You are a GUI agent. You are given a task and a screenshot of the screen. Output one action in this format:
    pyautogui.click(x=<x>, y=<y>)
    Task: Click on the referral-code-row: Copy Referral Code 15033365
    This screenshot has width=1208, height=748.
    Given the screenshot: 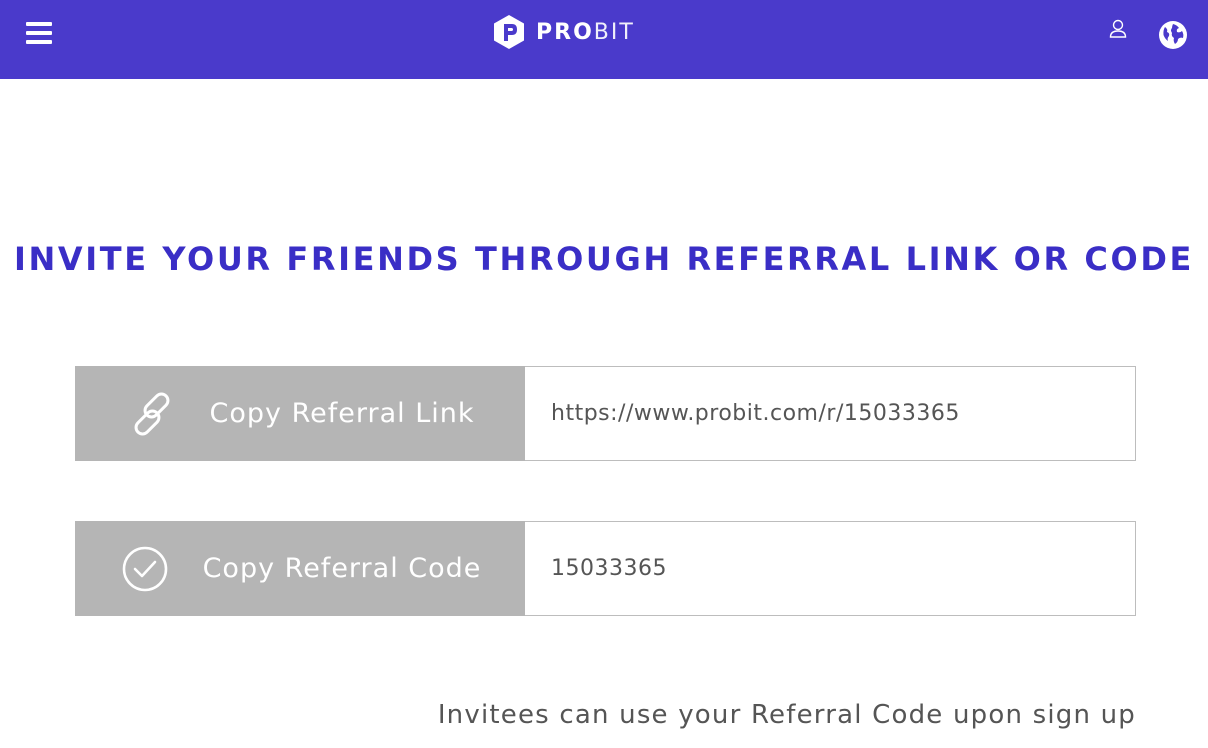 What is the action you would take?
    pyautogui.click(x=605, y=568)
    